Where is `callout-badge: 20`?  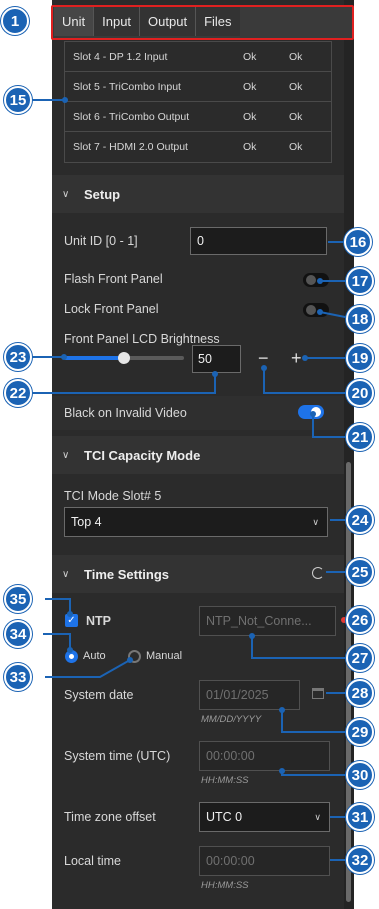 callout-badge: 20 is located at coordinates (360, 393).